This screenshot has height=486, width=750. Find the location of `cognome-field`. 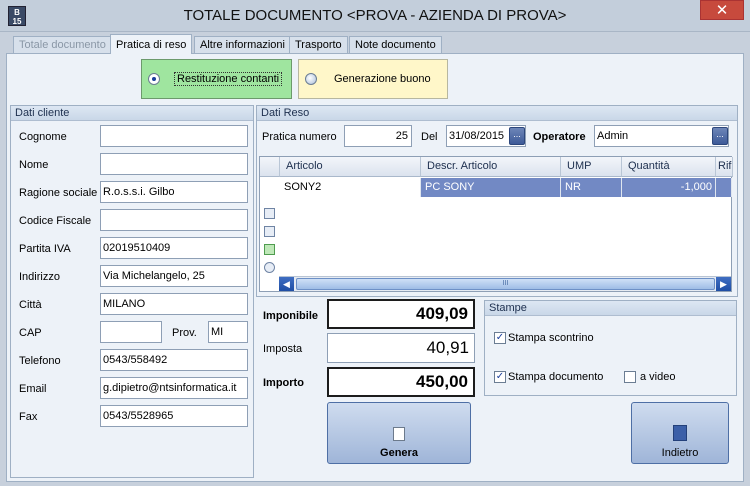

cognome-field is located at coordinates (174, 136).